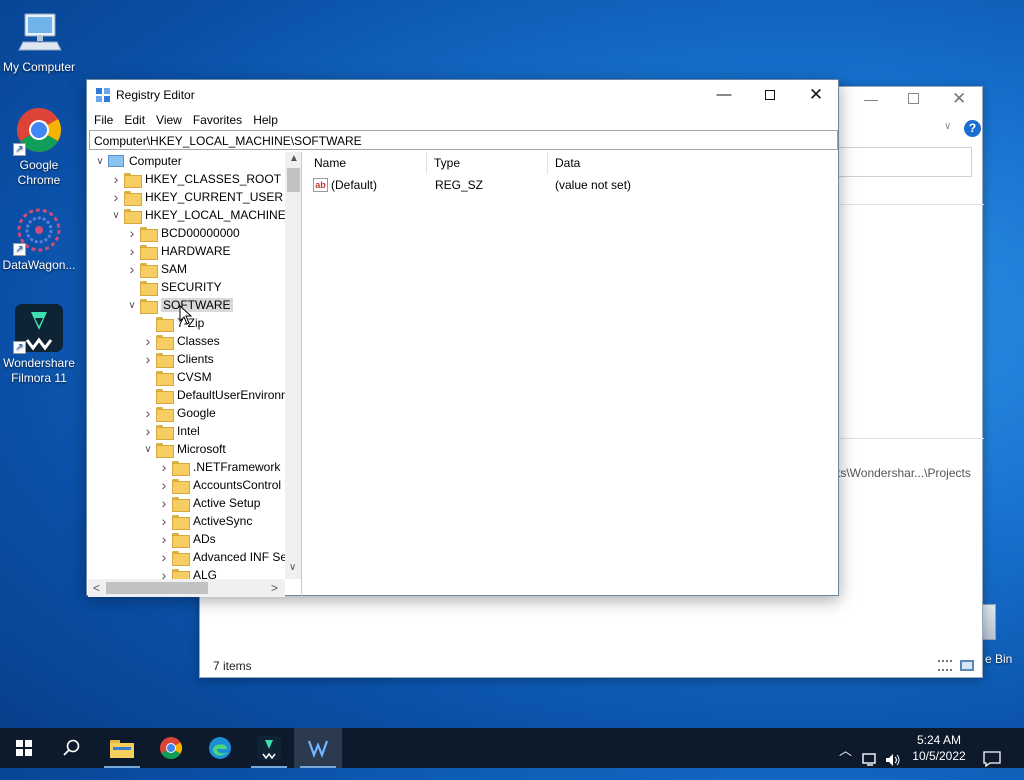 Image resolution: width=1024 pixels, height=780 pixels. What do you see at coordinates (292, 567) in the screenshot?
I see `scroll-down-arrow-icon: ∨` at bounding box center [292, 567].